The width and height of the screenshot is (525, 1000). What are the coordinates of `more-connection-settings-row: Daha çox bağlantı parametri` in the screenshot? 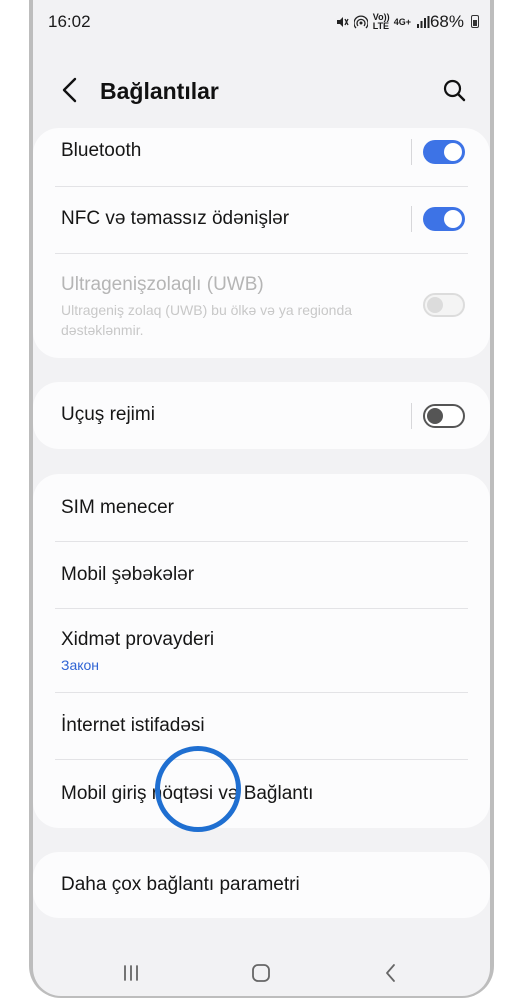 It's located at (261, 894).